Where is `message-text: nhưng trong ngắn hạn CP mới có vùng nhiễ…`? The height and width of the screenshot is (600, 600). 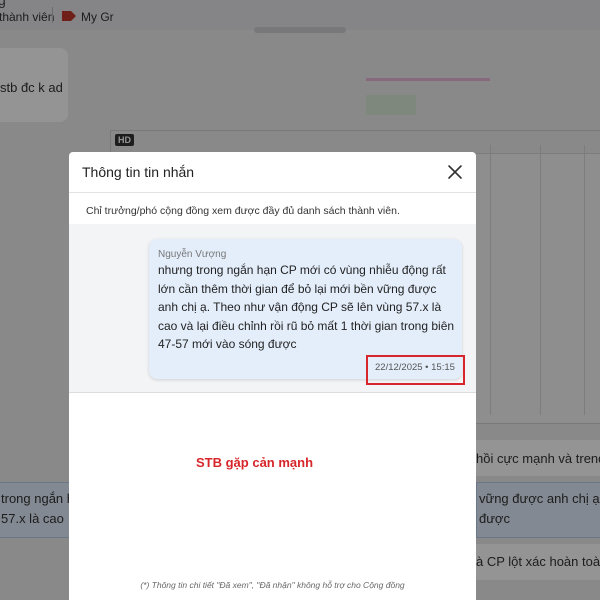
message-text: nhưng trong ngắn hạn CP mới có vùng nhiễ… is located at coordinates (306, 307).